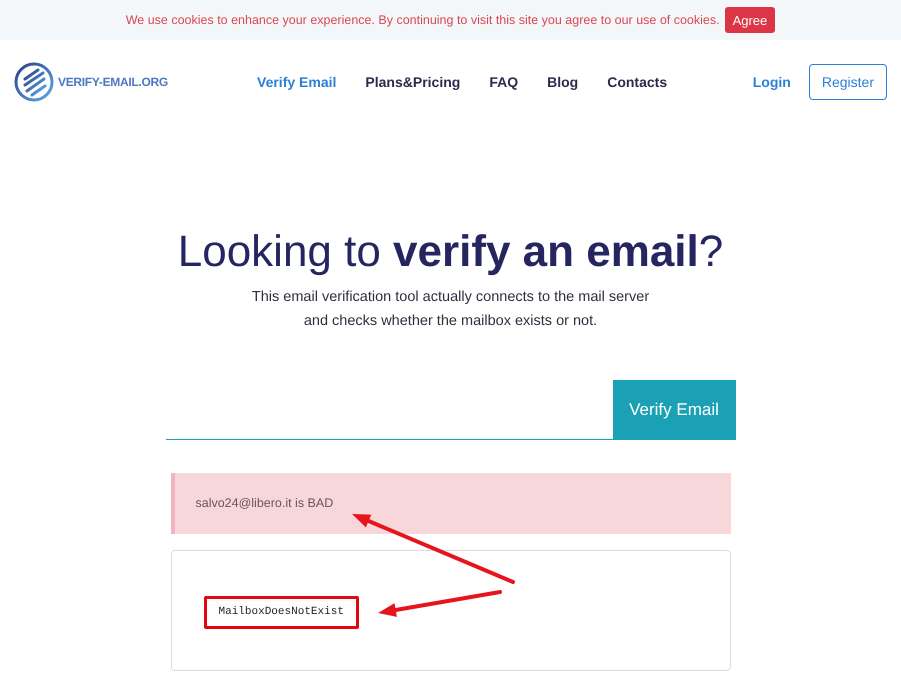 The height and width of the screenshot is (695, 901). Describe the element at coordinates (771, 82) in the screenshot. I see `login-link: Login` at that location.